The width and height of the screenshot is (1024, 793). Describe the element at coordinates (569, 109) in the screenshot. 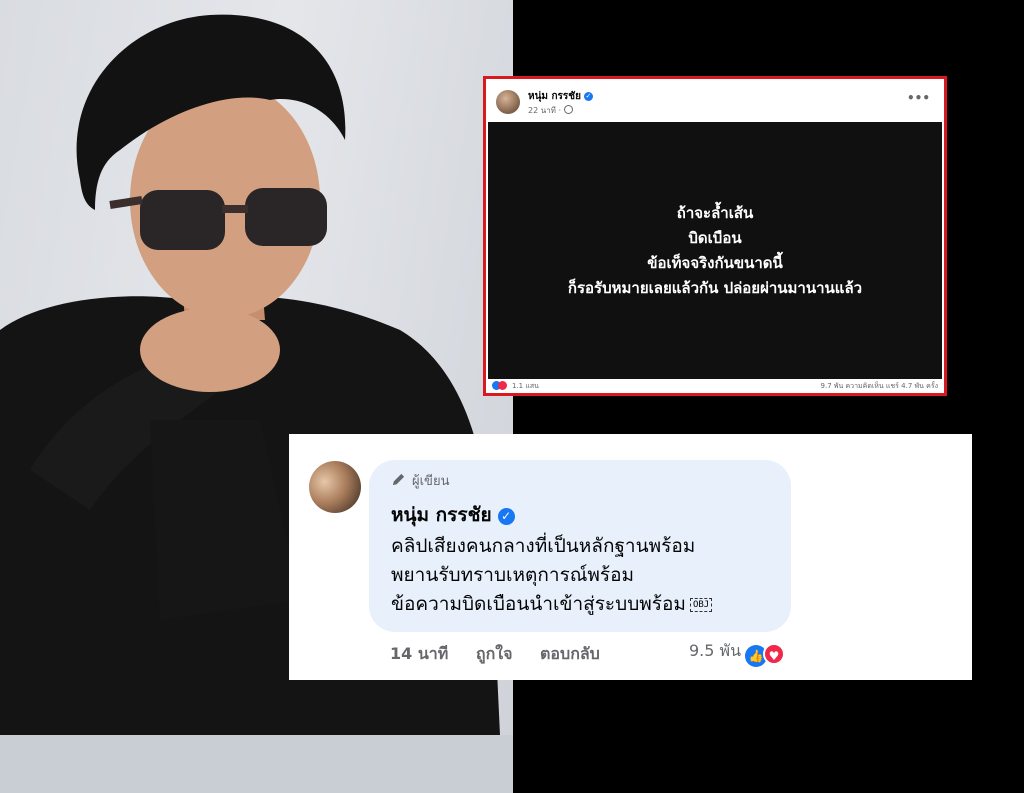

I see `globe-icon` at that location.